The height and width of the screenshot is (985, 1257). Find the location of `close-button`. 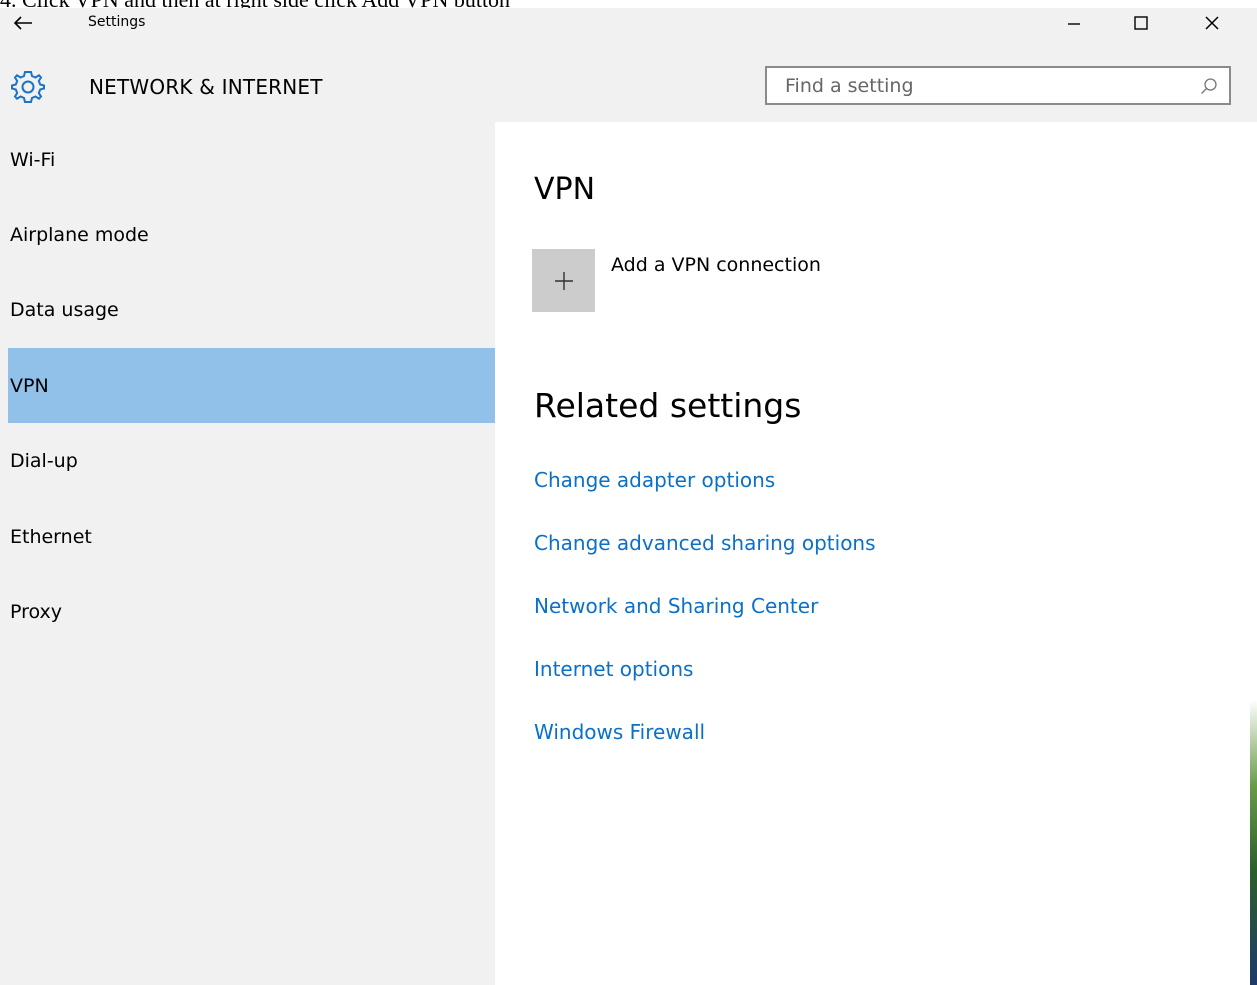

close-button is located at coordinates (1212, 23).